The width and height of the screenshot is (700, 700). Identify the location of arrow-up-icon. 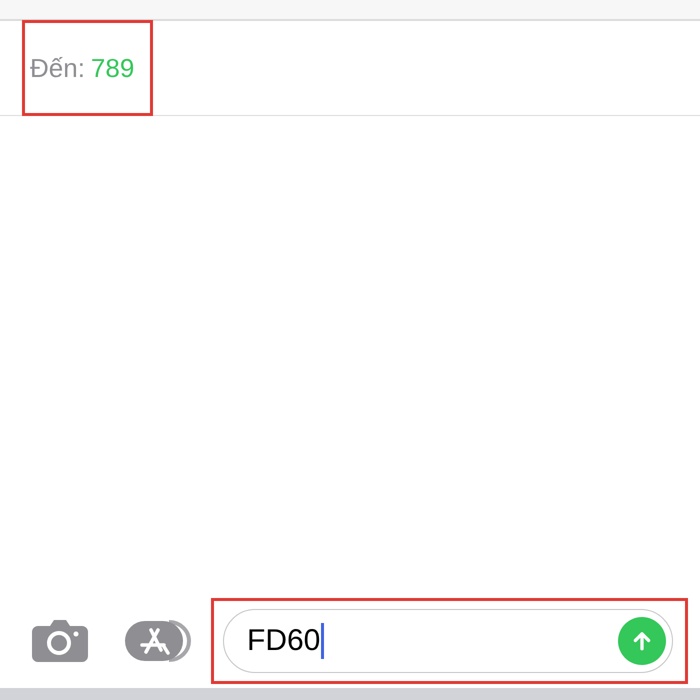
(642, 641).